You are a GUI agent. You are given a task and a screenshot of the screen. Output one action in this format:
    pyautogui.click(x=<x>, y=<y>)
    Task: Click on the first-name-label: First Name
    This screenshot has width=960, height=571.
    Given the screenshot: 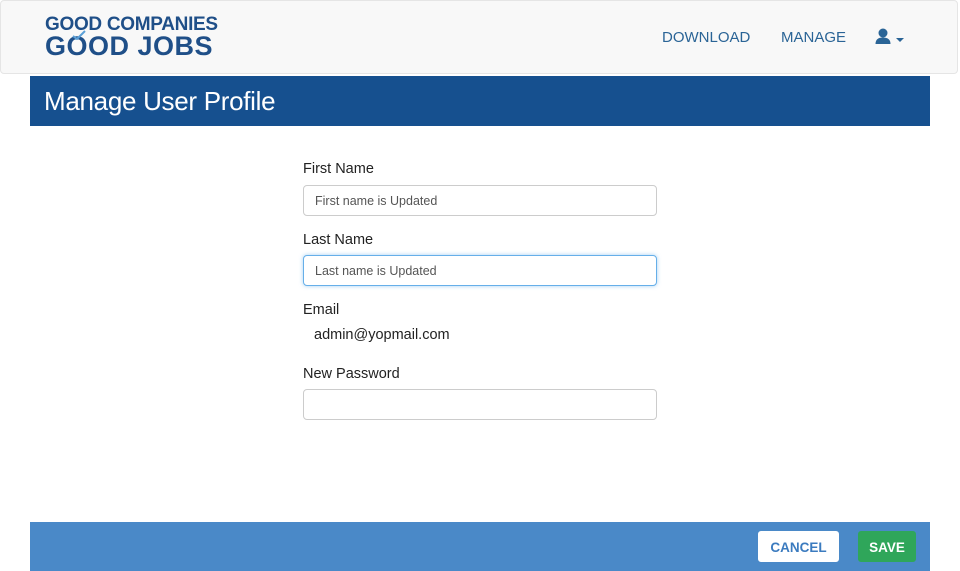 What is the action you would take?
    pyautogui.click(x=338, y=169)
    